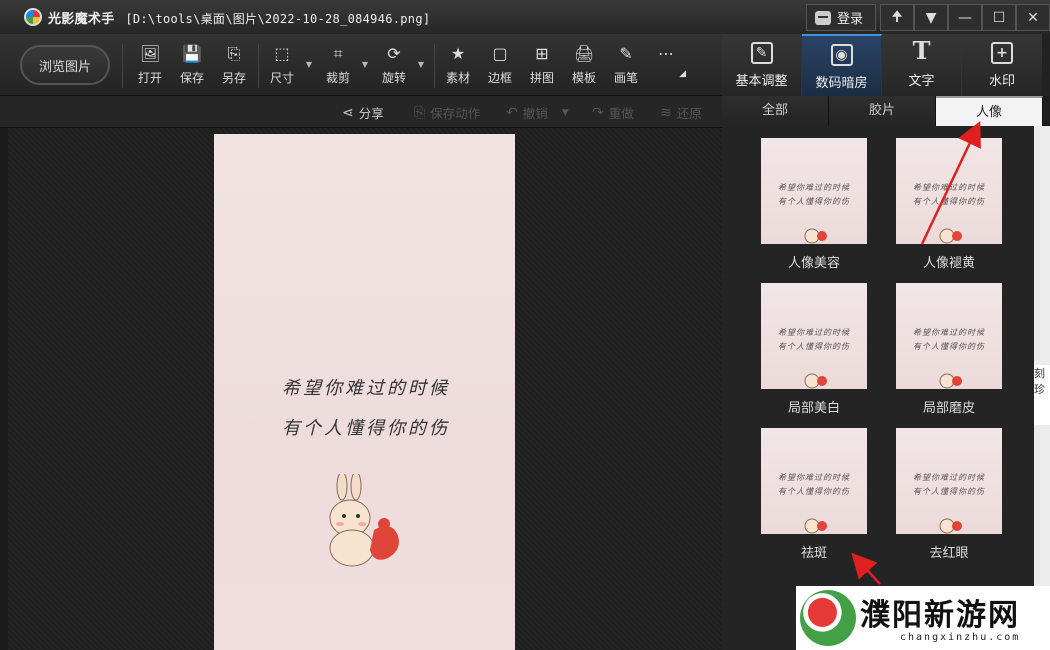 The height and width of the screenshot is (650, 1050). I want to click on resize-button: ⬚ 尺寸 ▼, so click(287, 66).